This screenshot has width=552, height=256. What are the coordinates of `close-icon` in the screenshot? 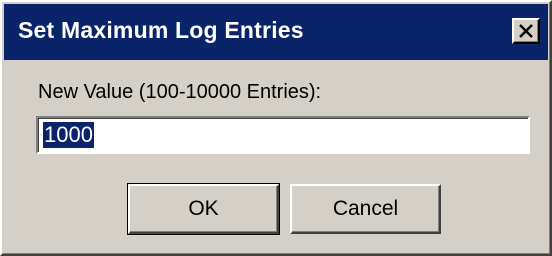 It's located at (526, 31).